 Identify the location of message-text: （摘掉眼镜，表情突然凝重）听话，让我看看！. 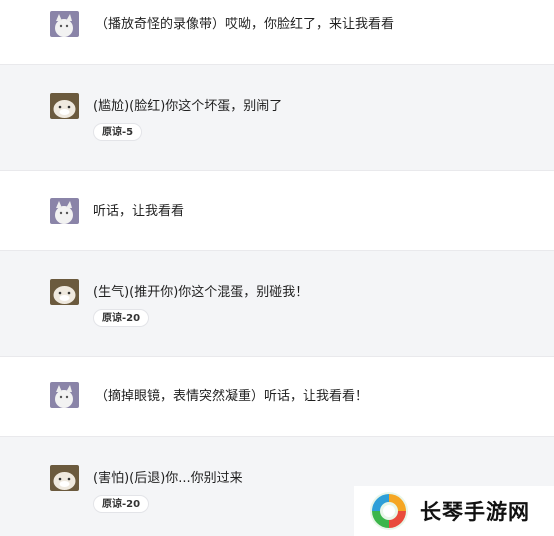
(232, 396).